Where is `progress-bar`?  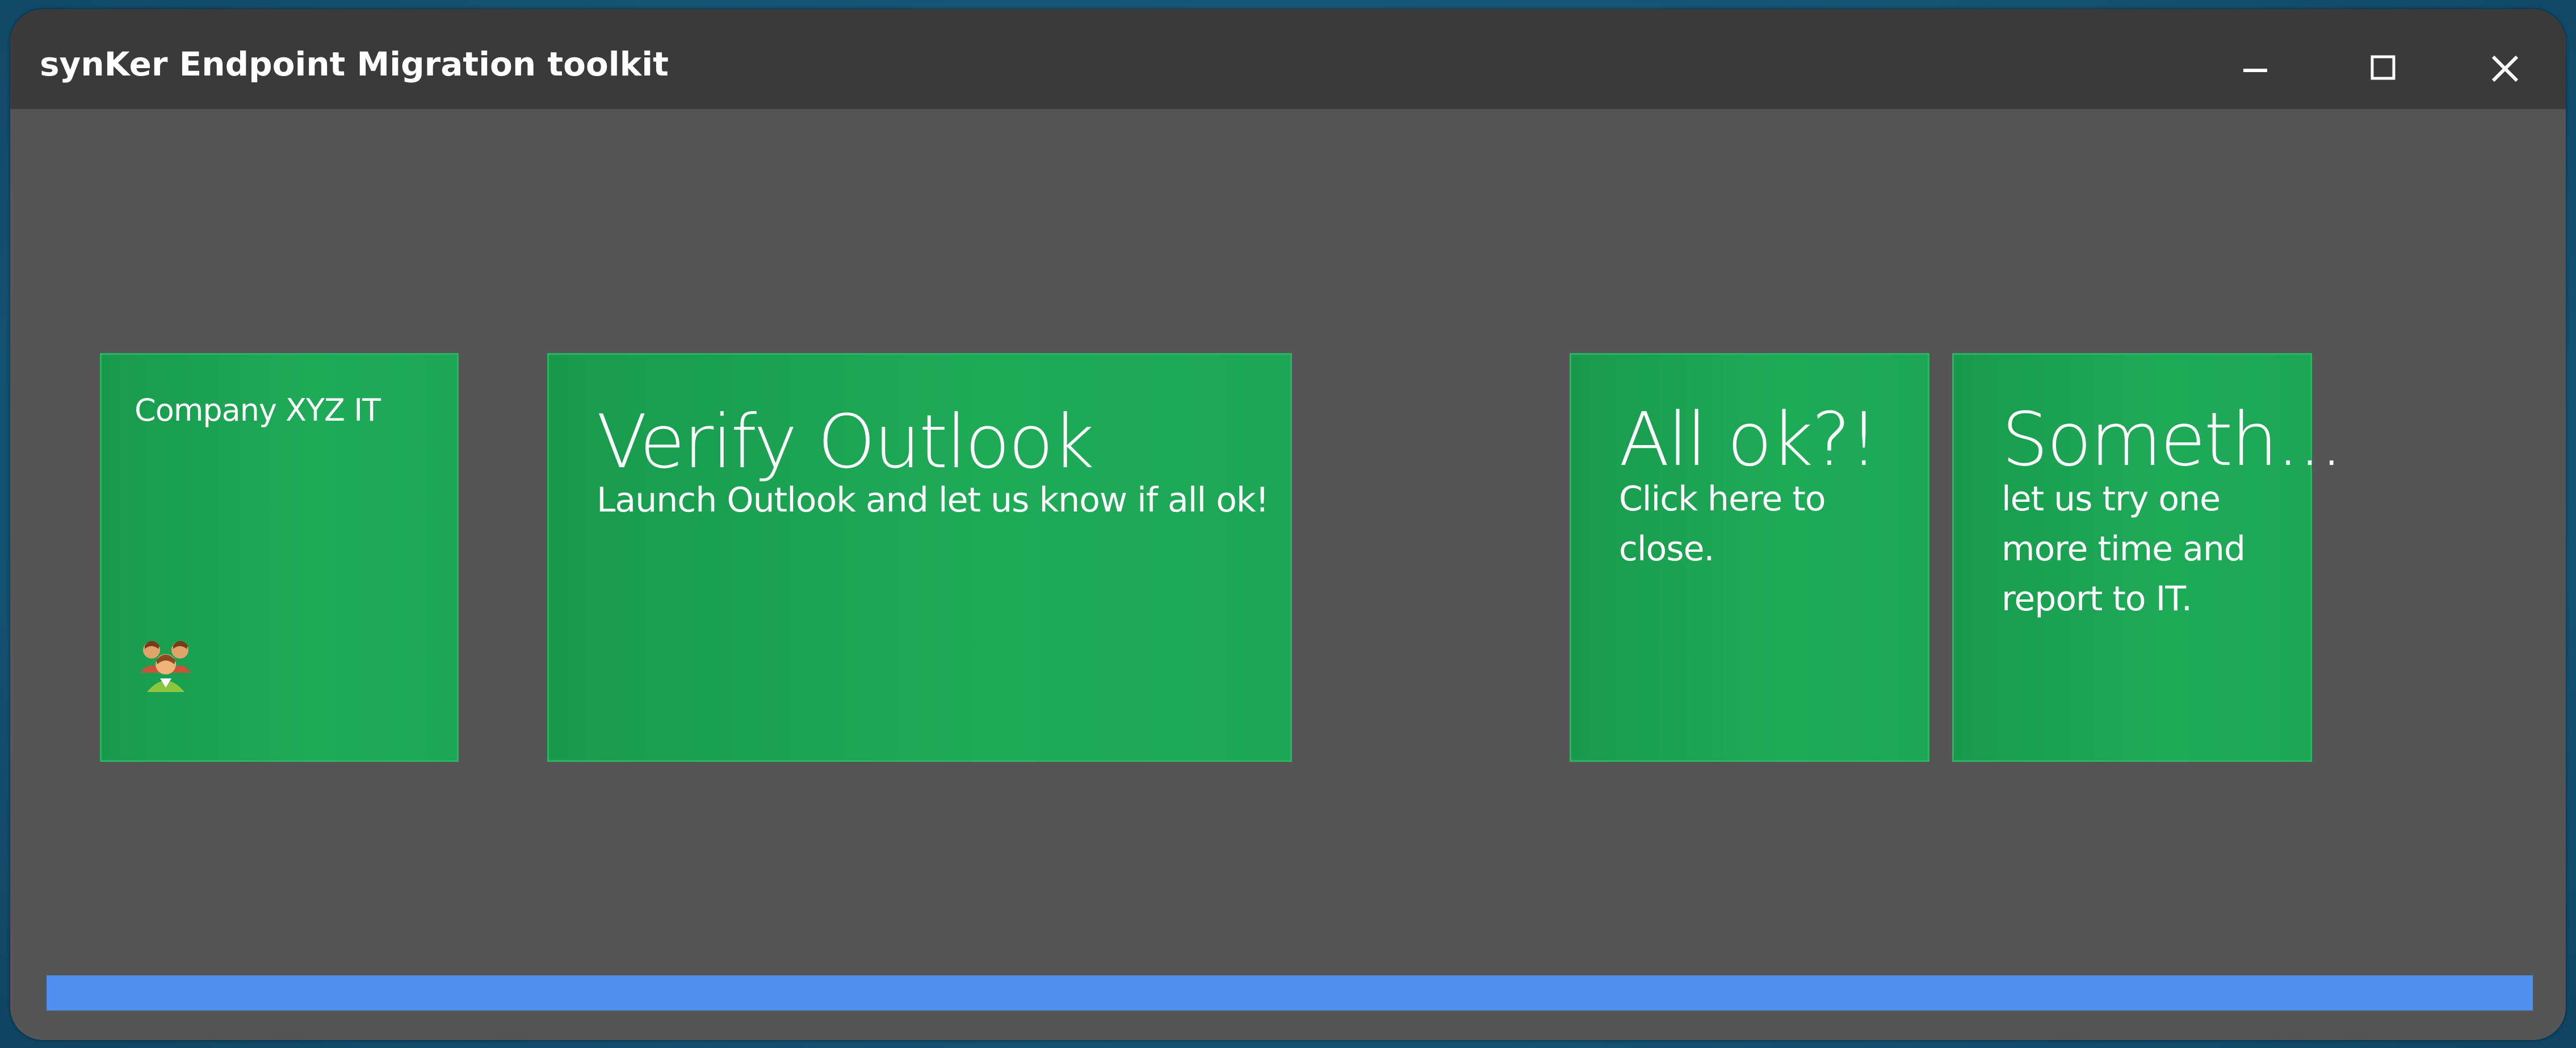
progress-bar is located at coordinates (1290, 993).